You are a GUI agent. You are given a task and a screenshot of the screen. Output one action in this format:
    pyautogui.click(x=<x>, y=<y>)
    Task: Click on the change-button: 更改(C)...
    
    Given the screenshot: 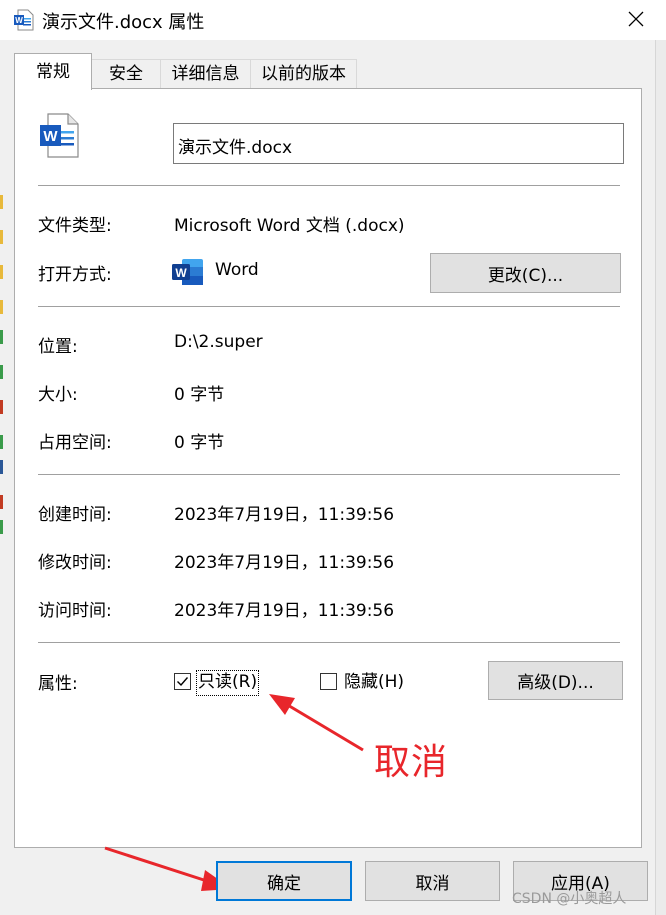 What is the action you would take?
    pyautogui.click(x=525, y=273)
    